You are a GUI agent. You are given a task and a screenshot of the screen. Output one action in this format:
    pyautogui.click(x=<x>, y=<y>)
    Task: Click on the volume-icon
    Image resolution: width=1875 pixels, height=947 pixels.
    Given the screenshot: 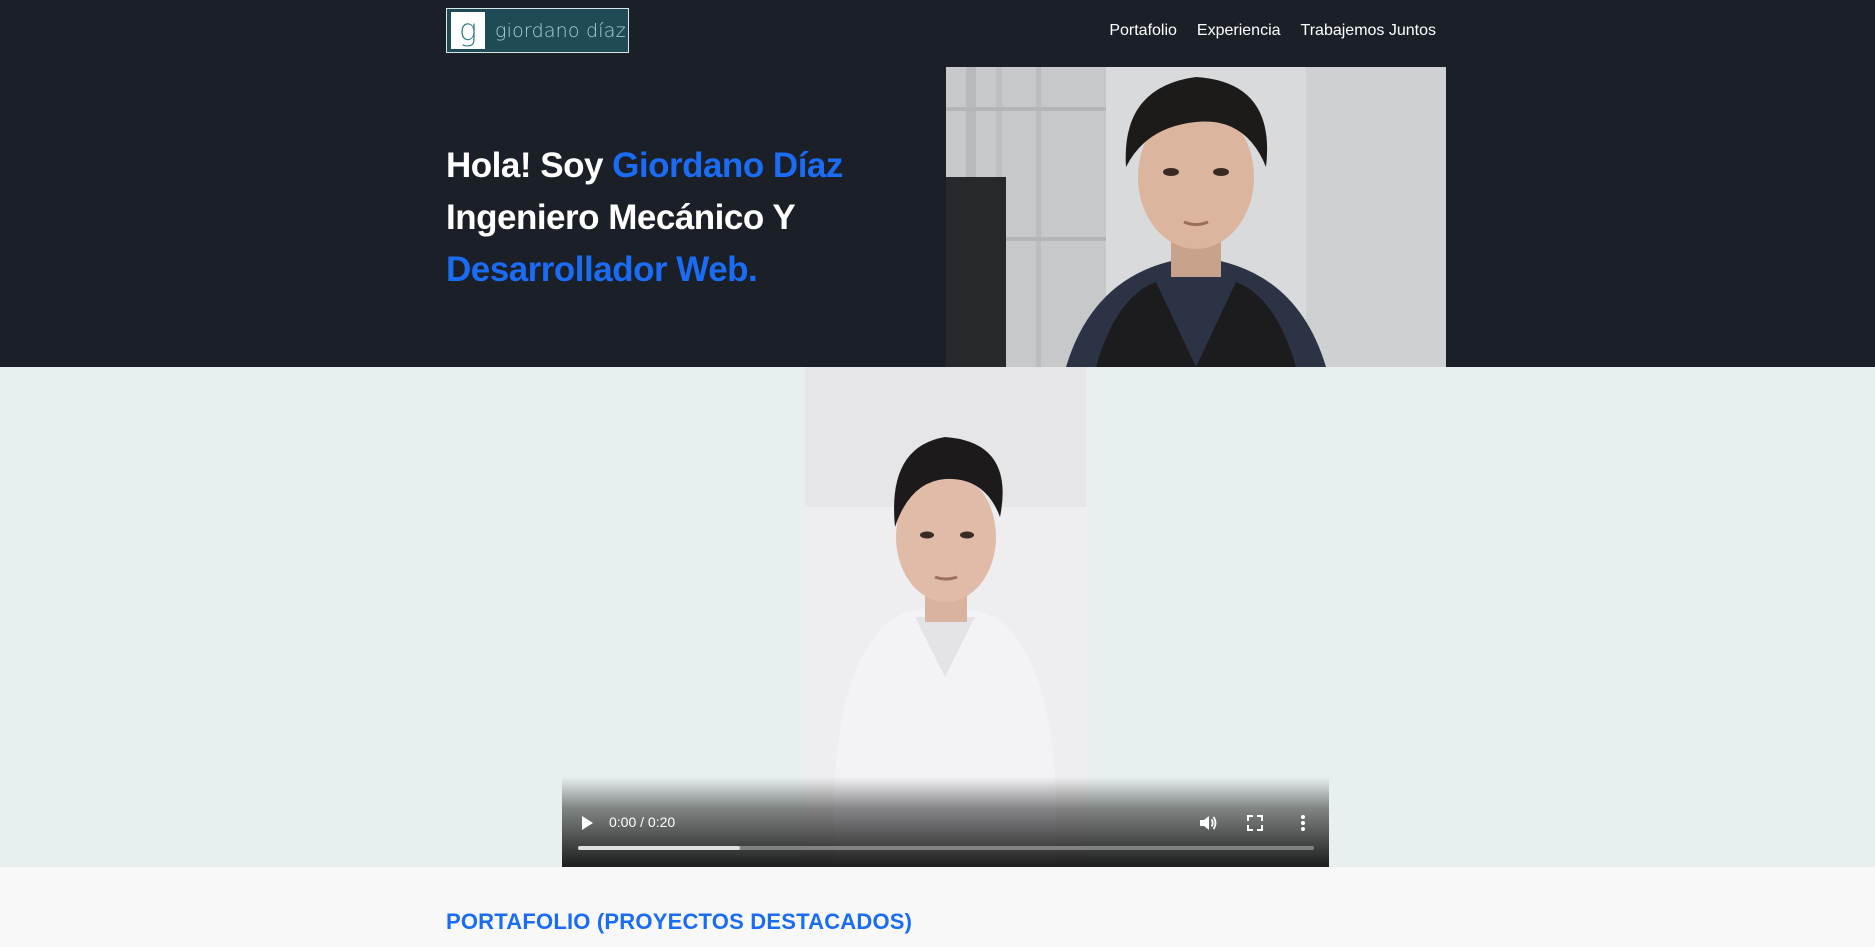 What is the action you would take?
    pyautogui.click(x=1208, y=823)
    